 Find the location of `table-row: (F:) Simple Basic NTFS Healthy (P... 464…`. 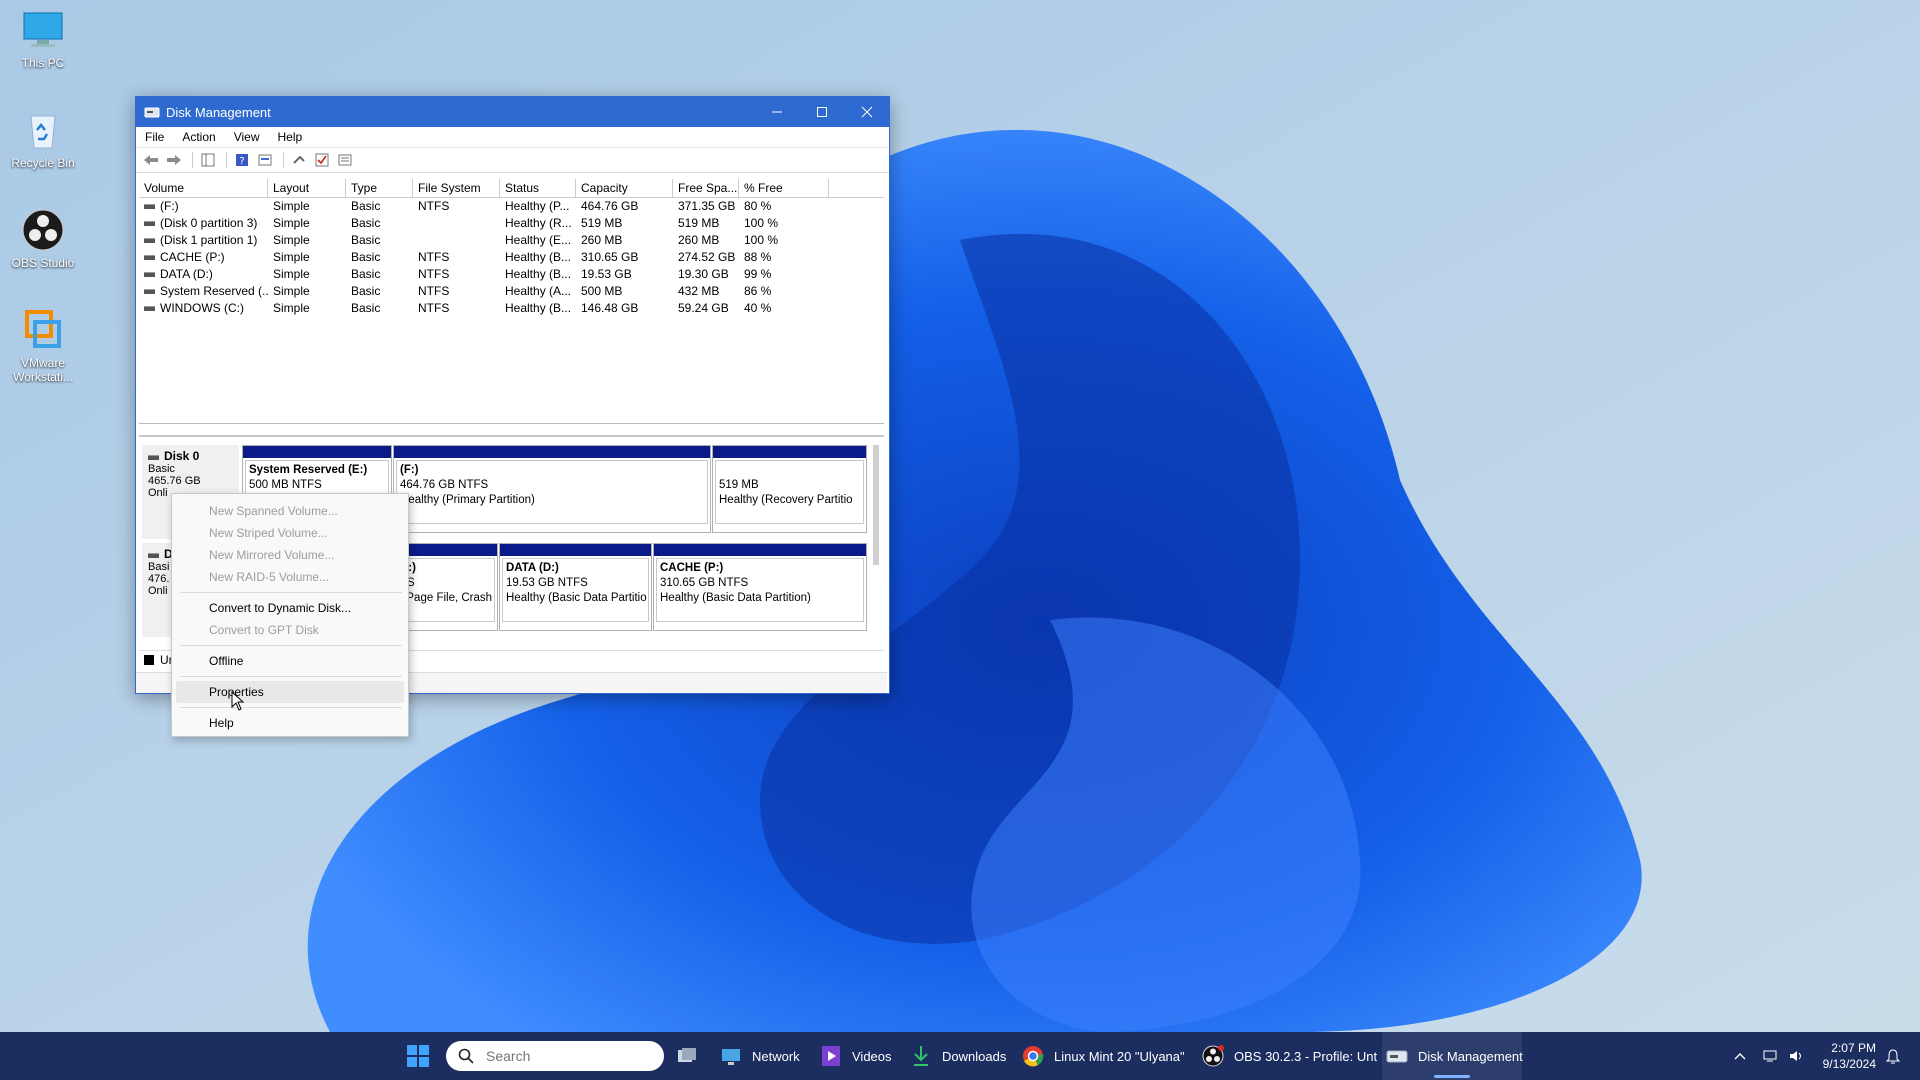

table-row: (F:) Simple Basic NTFS Healthy (P... 464… is located at coordinates (511, 206).